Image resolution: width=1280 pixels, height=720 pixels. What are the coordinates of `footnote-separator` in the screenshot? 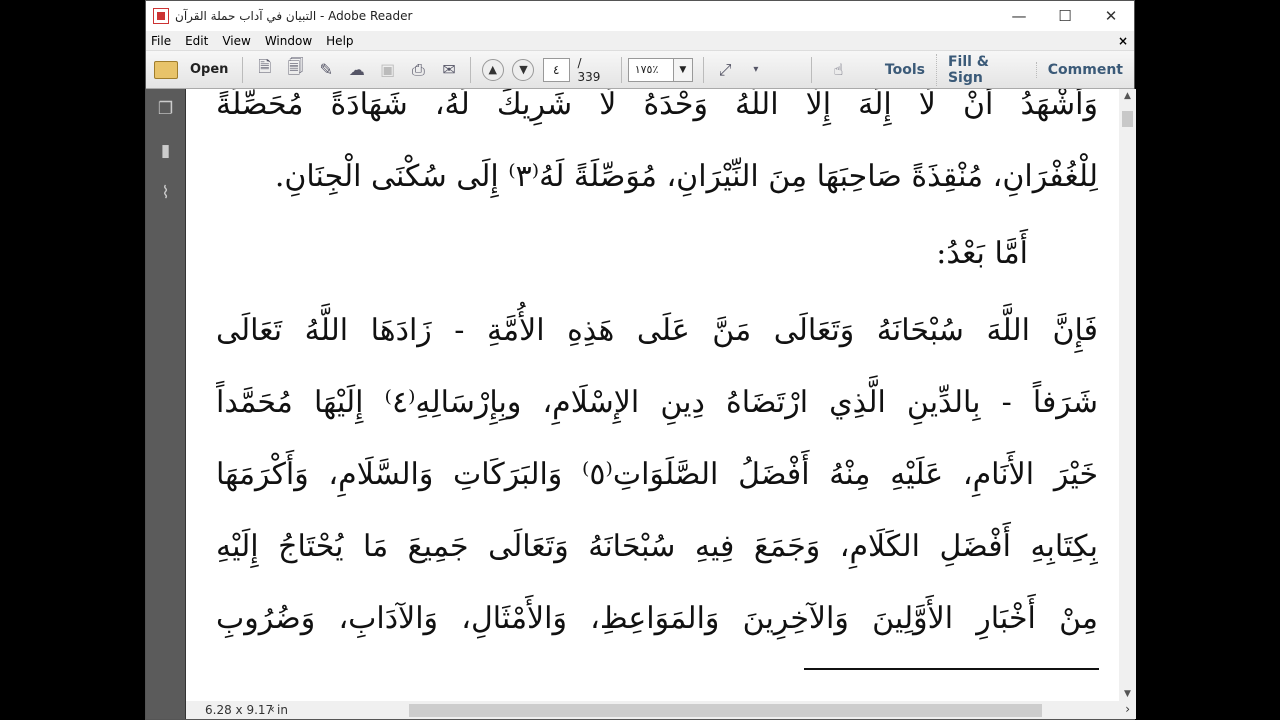 It's located at (951, 669).